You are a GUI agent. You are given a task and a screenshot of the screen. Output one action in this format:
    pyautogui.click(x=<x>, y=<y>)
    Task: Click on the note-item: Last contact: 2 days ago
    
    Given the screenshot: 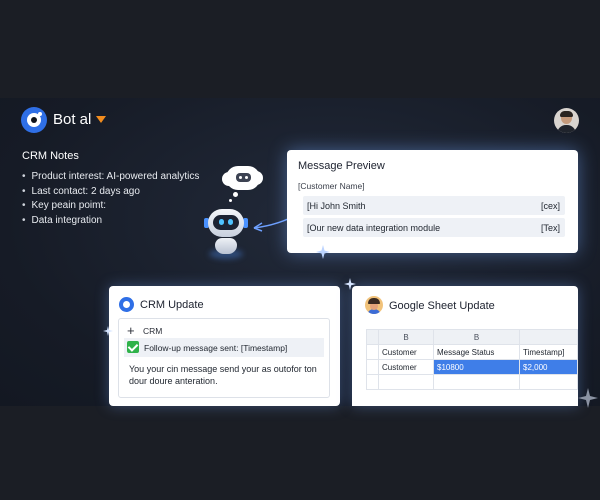 What is the action you would take?
    pyautogui.click(x=110, y=192)
    